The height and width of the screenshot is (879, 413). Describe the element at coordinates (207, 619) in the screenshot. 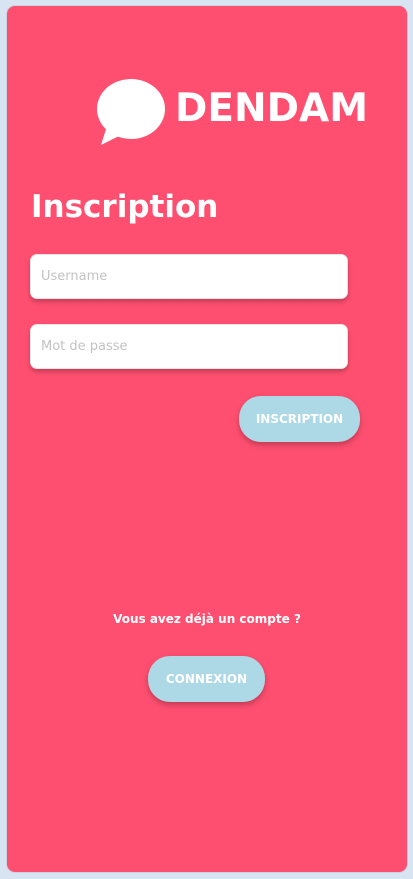

I see `existing-account-prompt: Vous avez déjà un compte ?` at that location.